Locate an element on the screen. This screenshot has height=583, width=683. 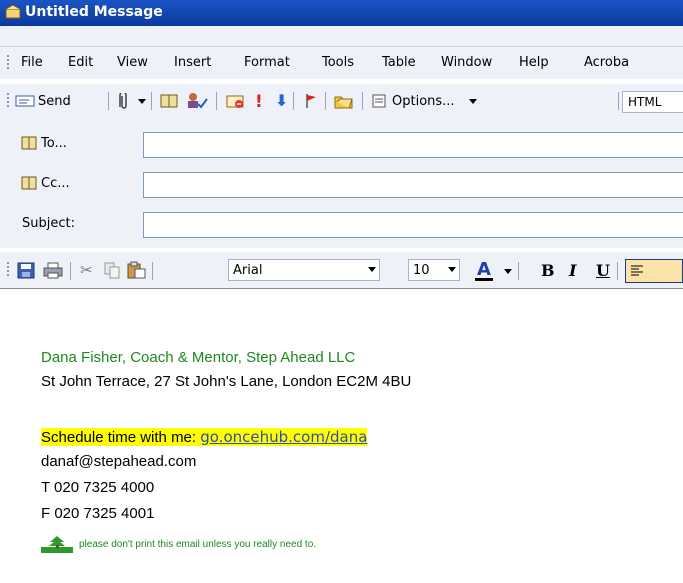
signature-fax: F 020 7325 4001 is located at coordinates (98, 513).